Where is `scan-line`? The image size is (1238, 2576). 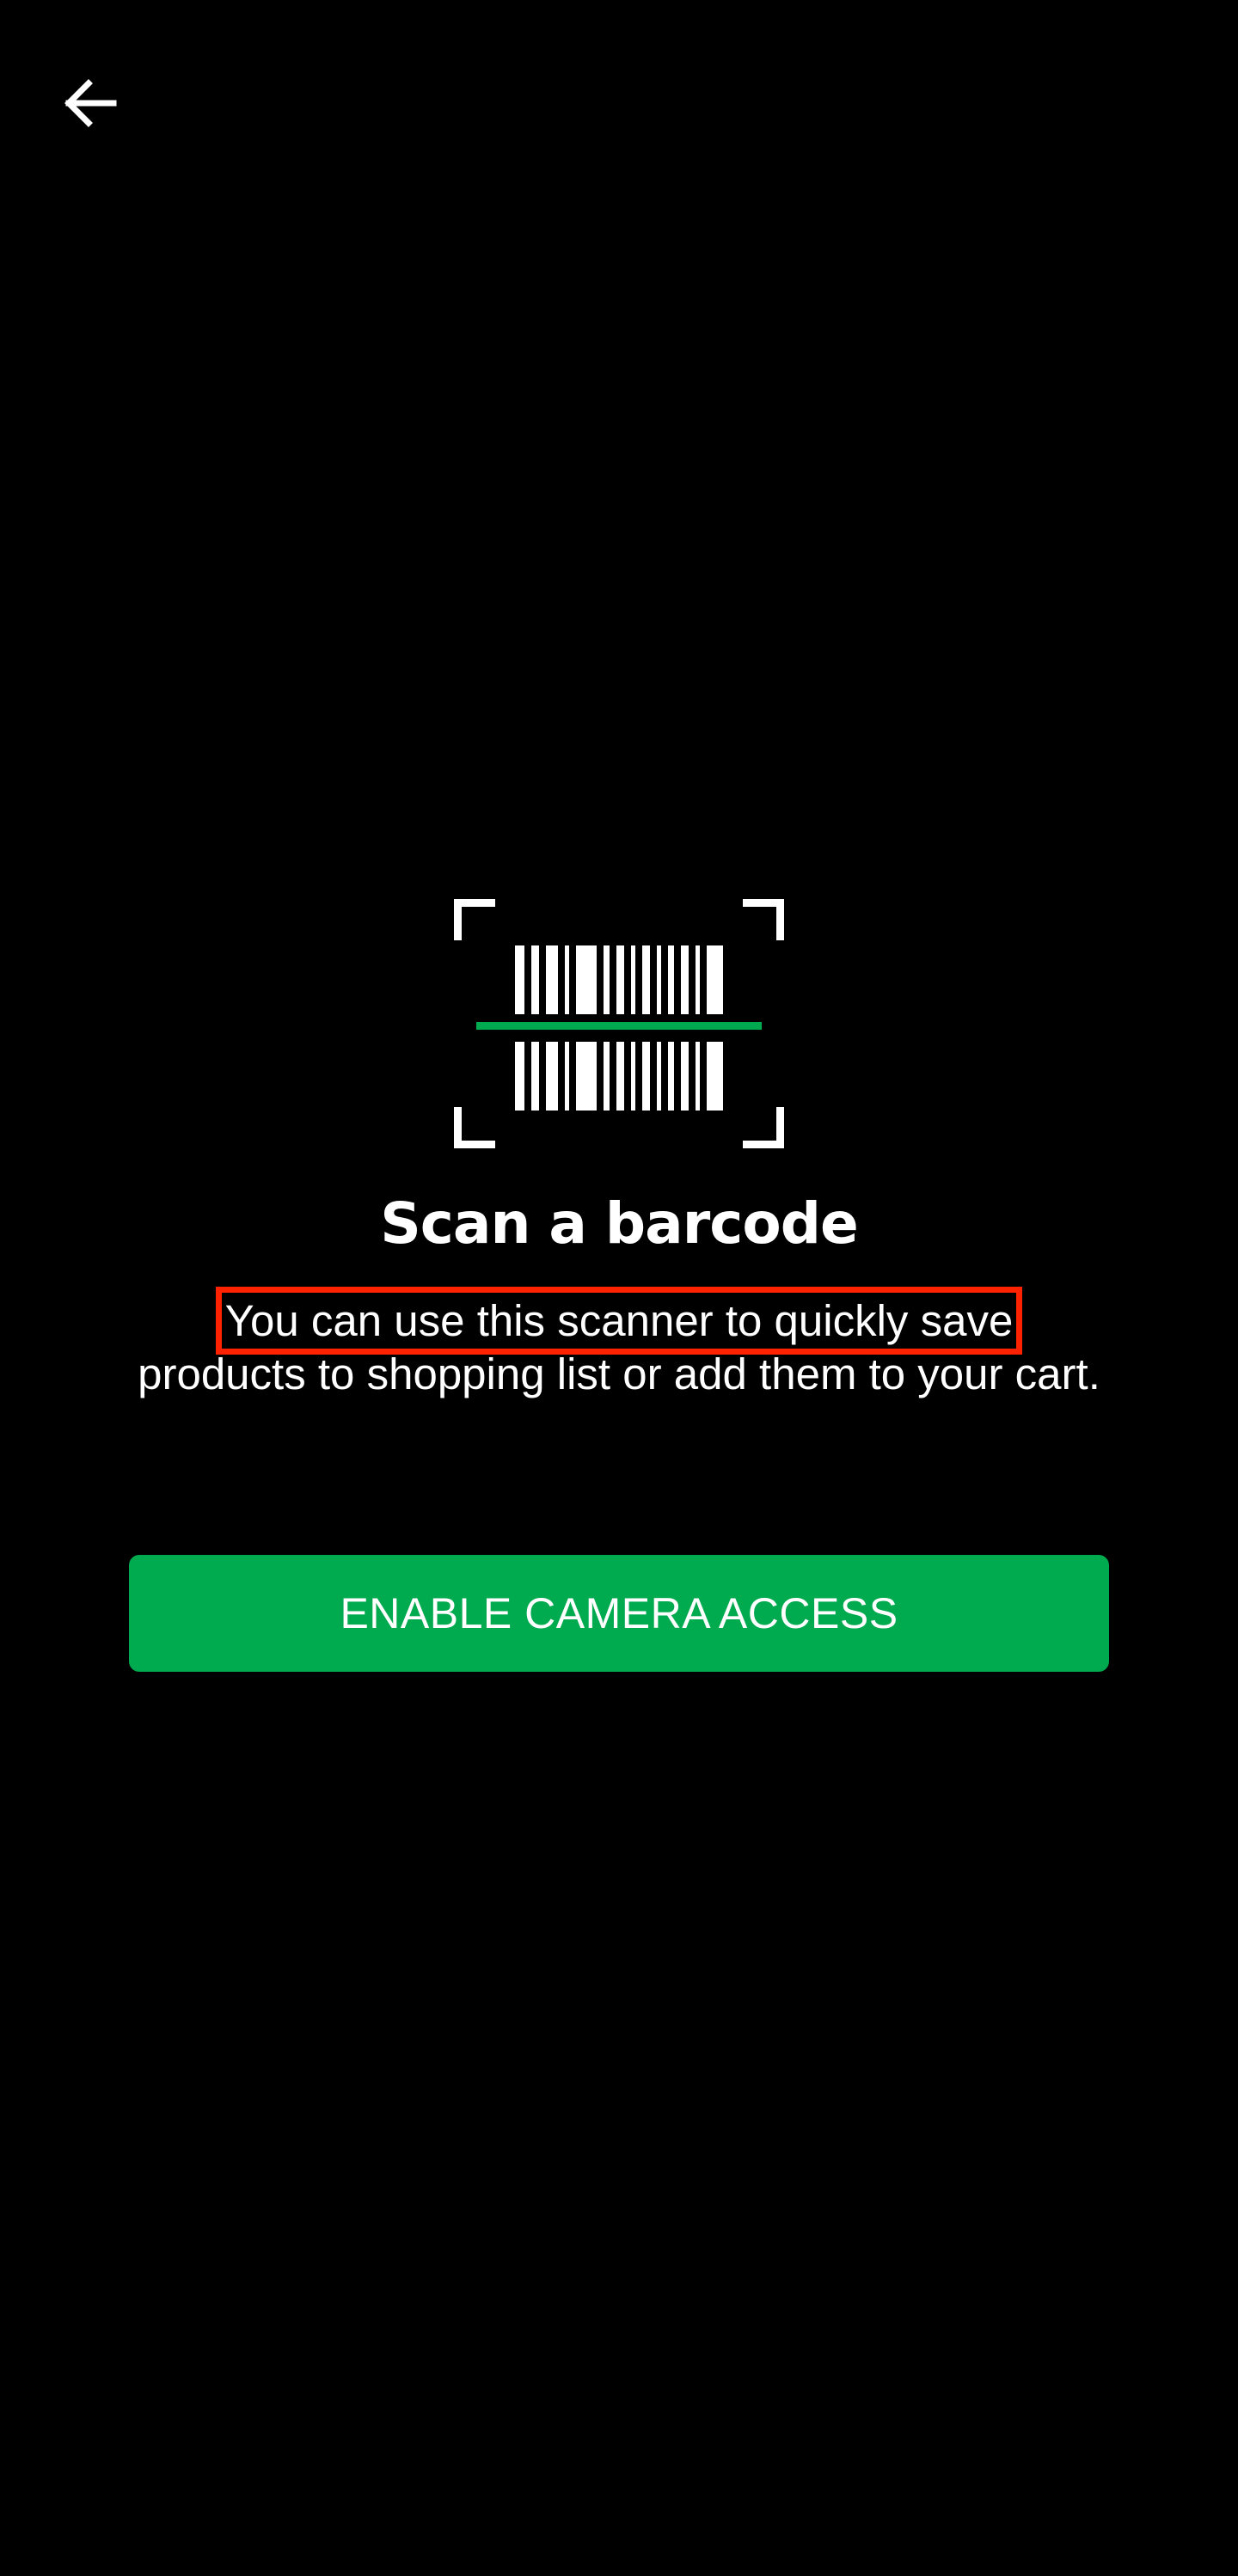 scan-line is located at coordinates (619, 1026).